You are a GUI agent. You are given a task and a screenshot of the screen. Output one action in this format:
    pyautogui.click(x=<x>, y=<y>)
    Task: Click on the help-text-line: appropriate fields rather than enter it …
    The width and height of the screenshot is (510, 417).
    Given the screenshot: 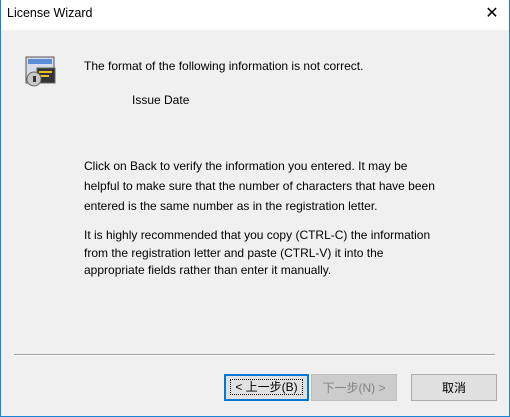 What is the action you would take?
    pyautogui.click(x=208, y=270)
    